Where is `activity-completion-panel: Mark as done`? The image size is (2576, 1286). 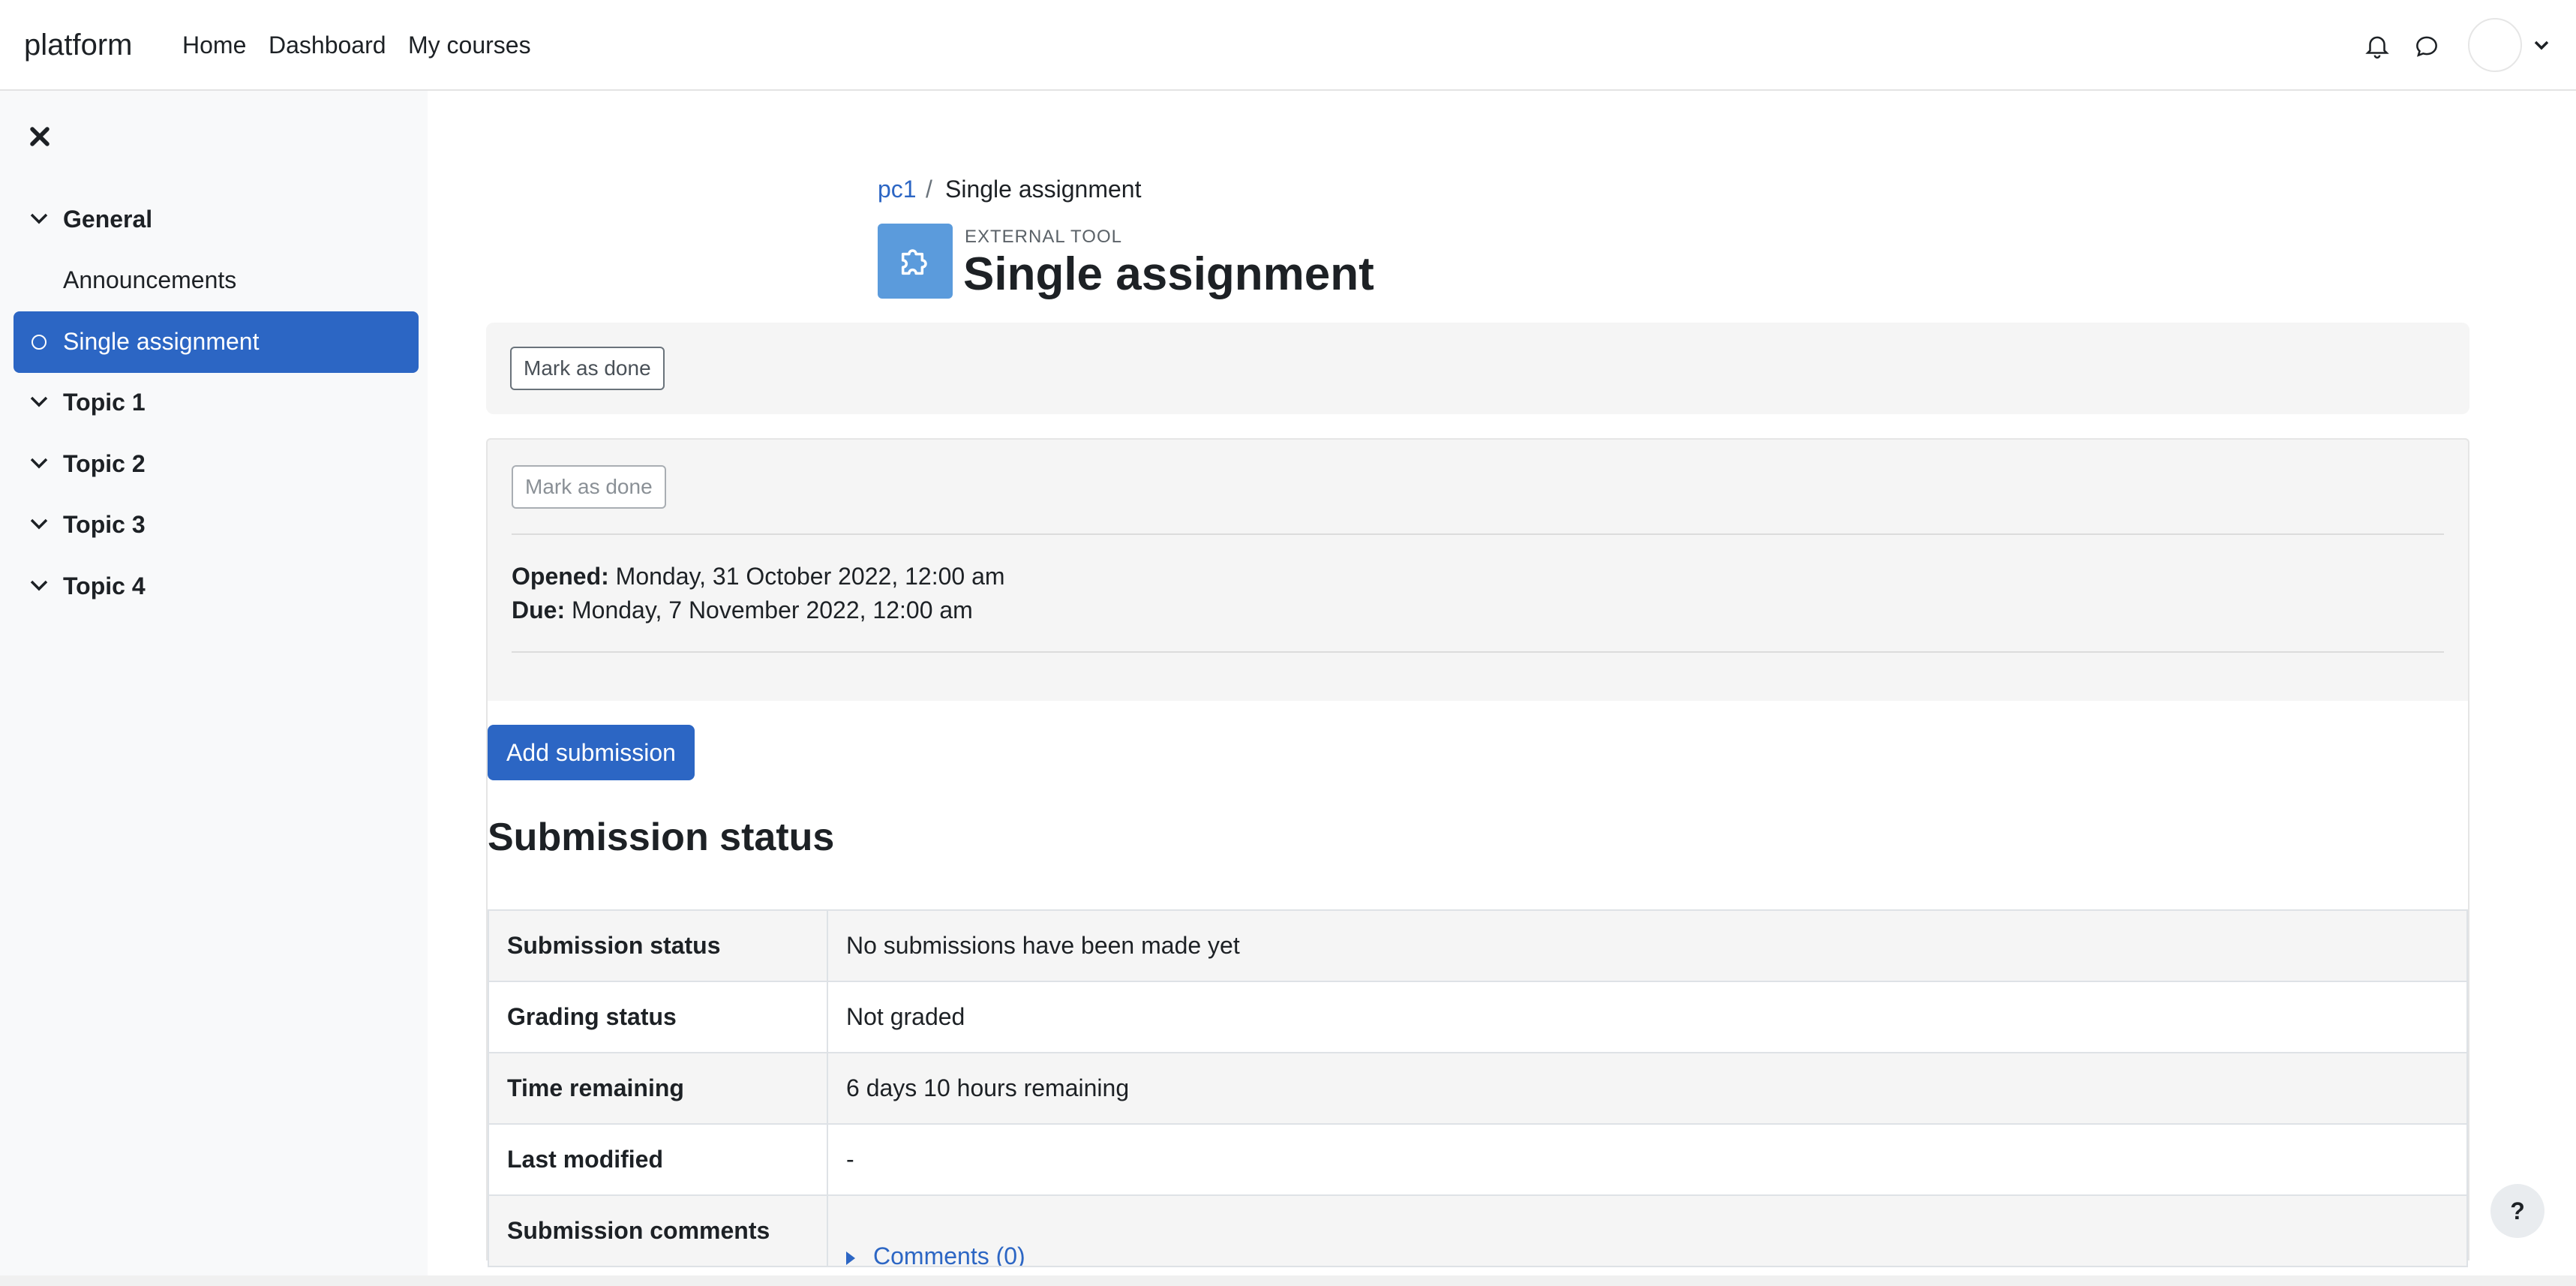
activity-completion-panel: Mark as done is located at coordinates (1477, 368).